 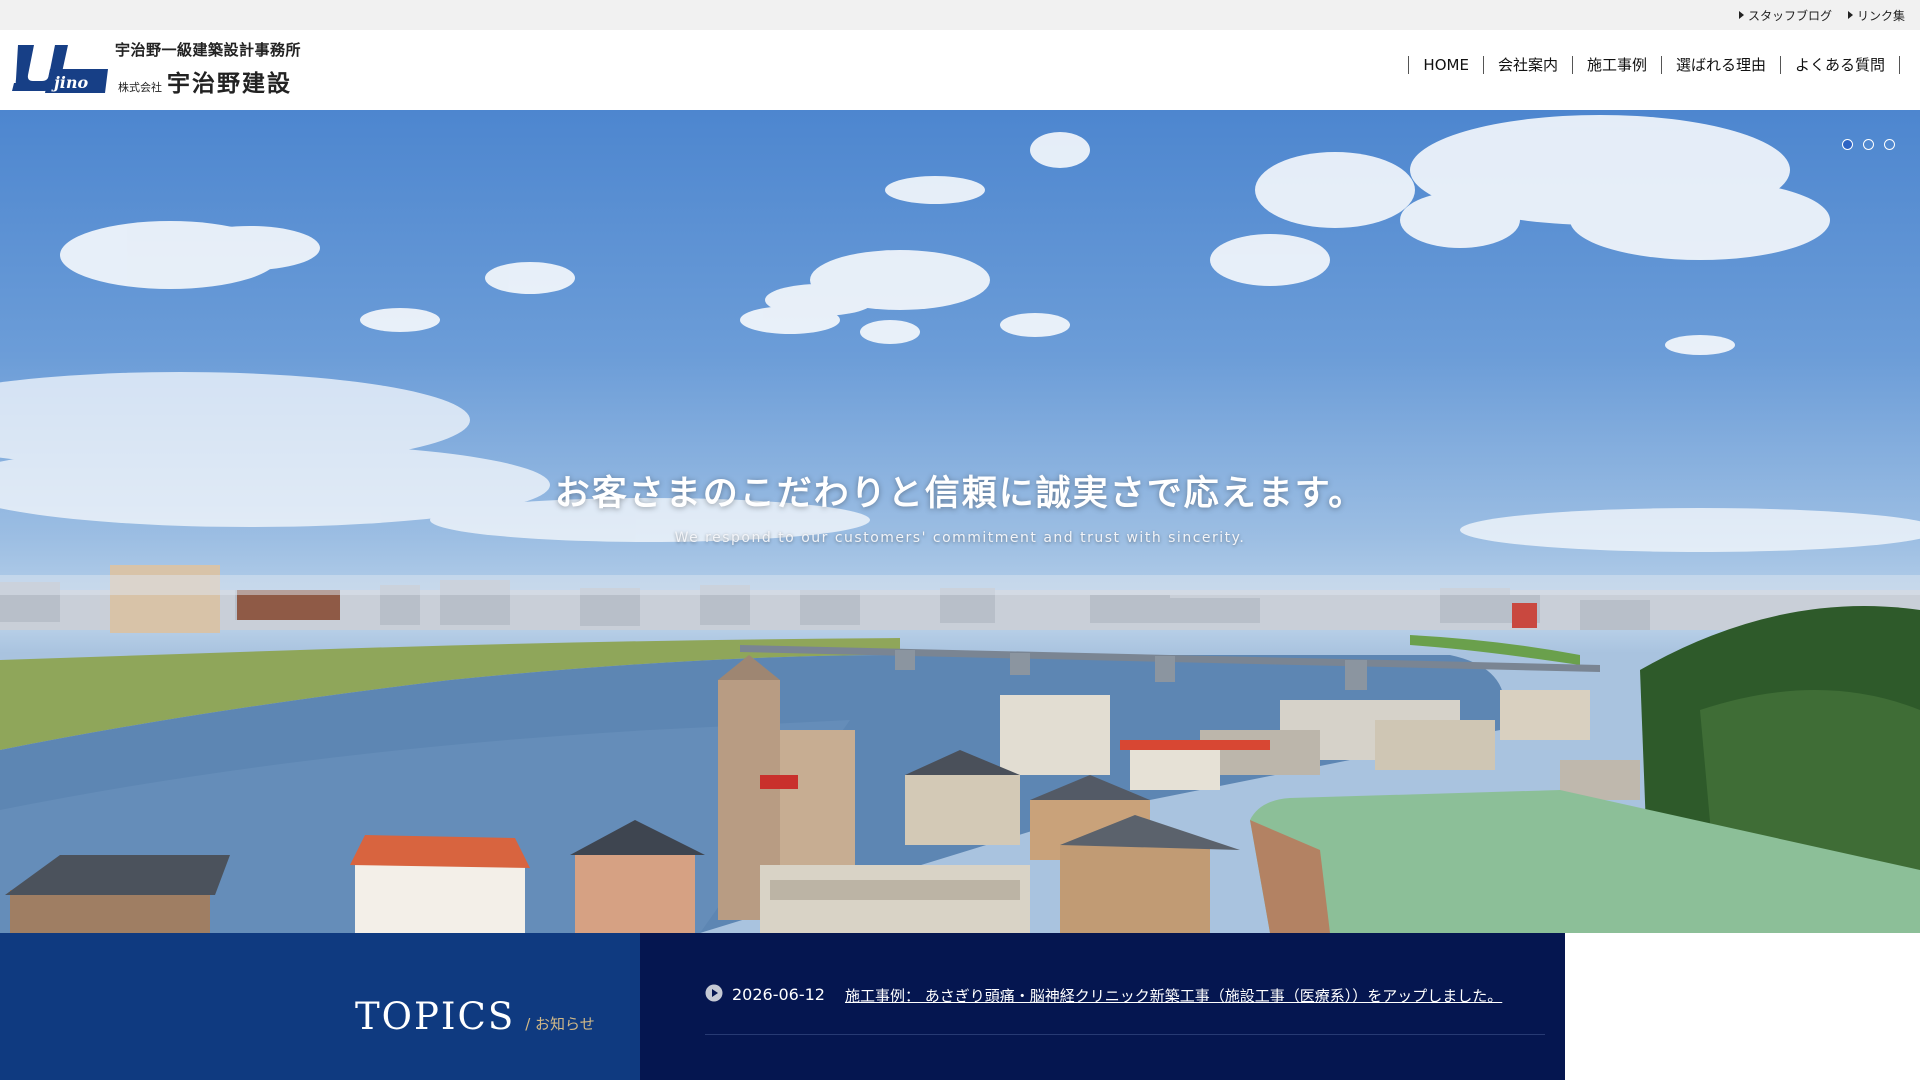 What do you see at coordinates (1445, 65) in the screenshot?
I see `nav-home: HOME` at bounding box center [1445, 65].